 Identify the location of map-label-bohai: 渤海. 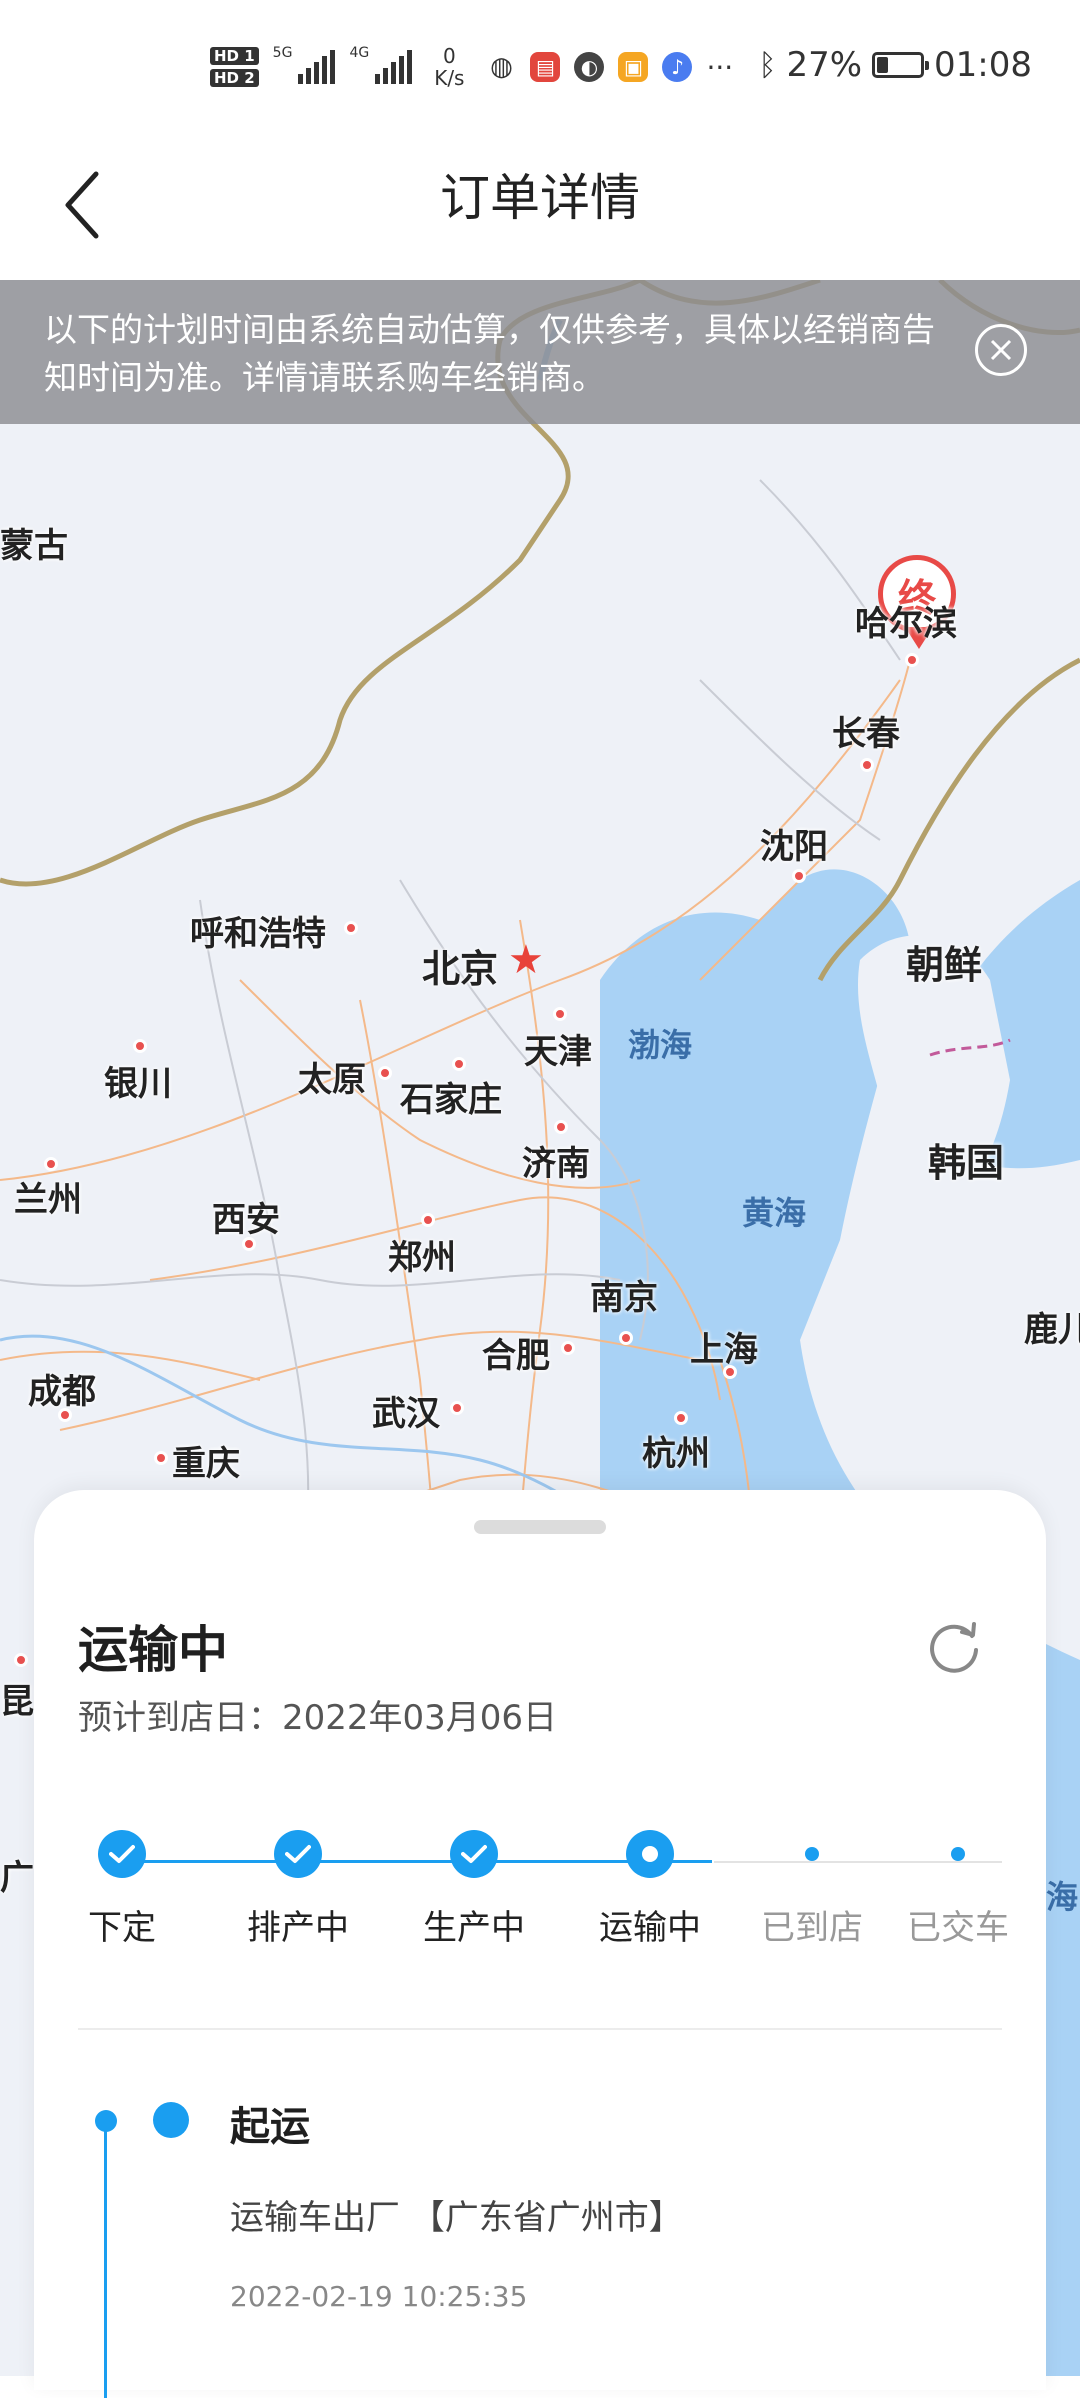
(660, 1045).